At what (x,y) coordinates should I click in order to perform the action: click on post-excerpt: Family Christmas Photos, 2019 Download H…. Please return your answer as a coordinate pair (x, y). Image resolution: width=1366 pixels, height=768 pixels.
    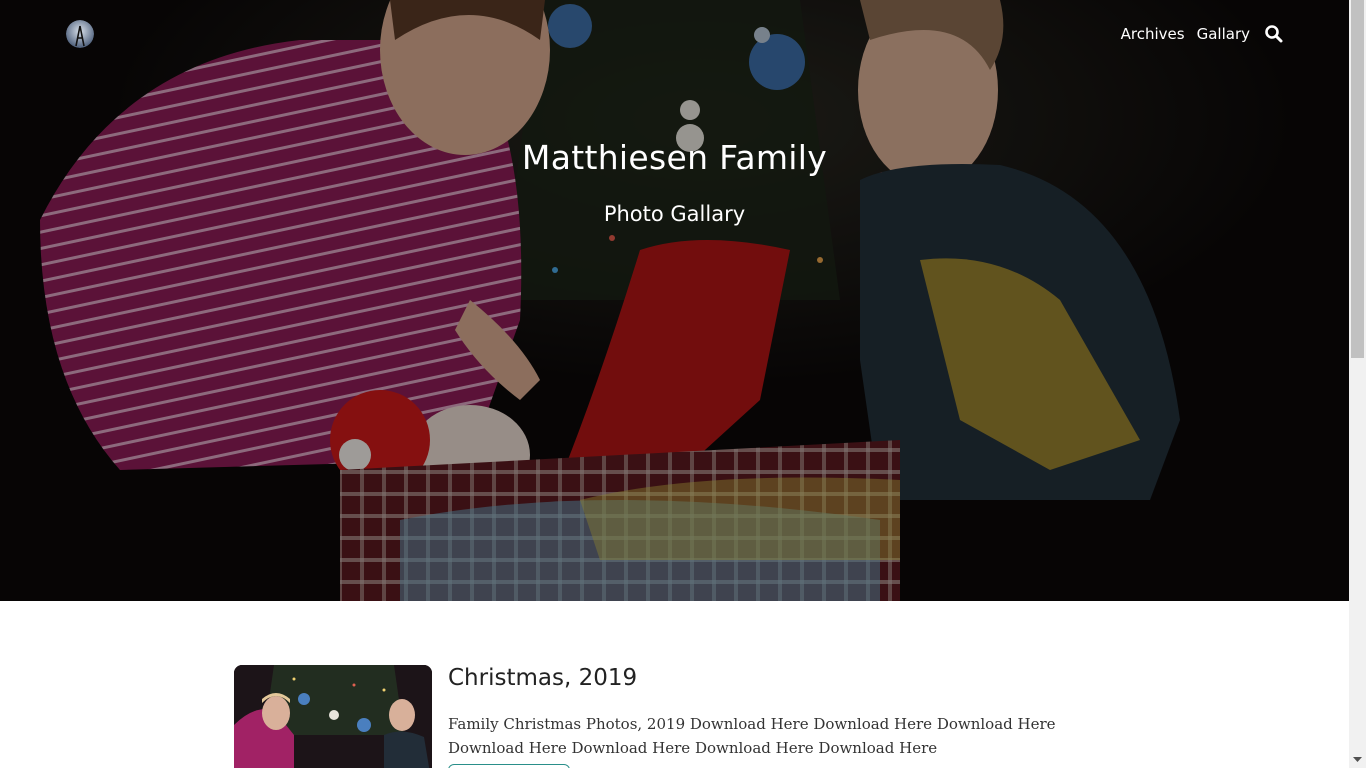
    Looking at the image, I should click on (752, 736).